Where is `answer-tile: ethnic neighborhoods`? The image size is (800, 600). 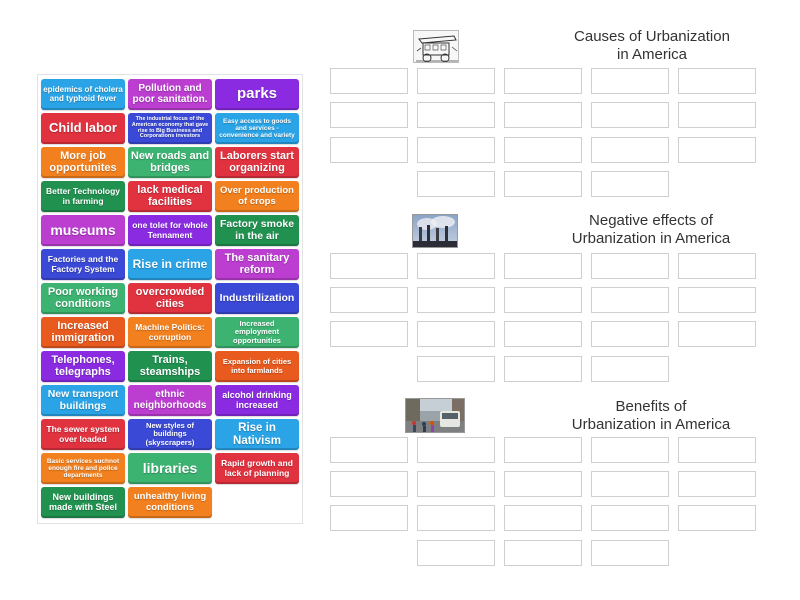
answer-tile: ethnic neighborhoods is located at coordinates (170, 400).